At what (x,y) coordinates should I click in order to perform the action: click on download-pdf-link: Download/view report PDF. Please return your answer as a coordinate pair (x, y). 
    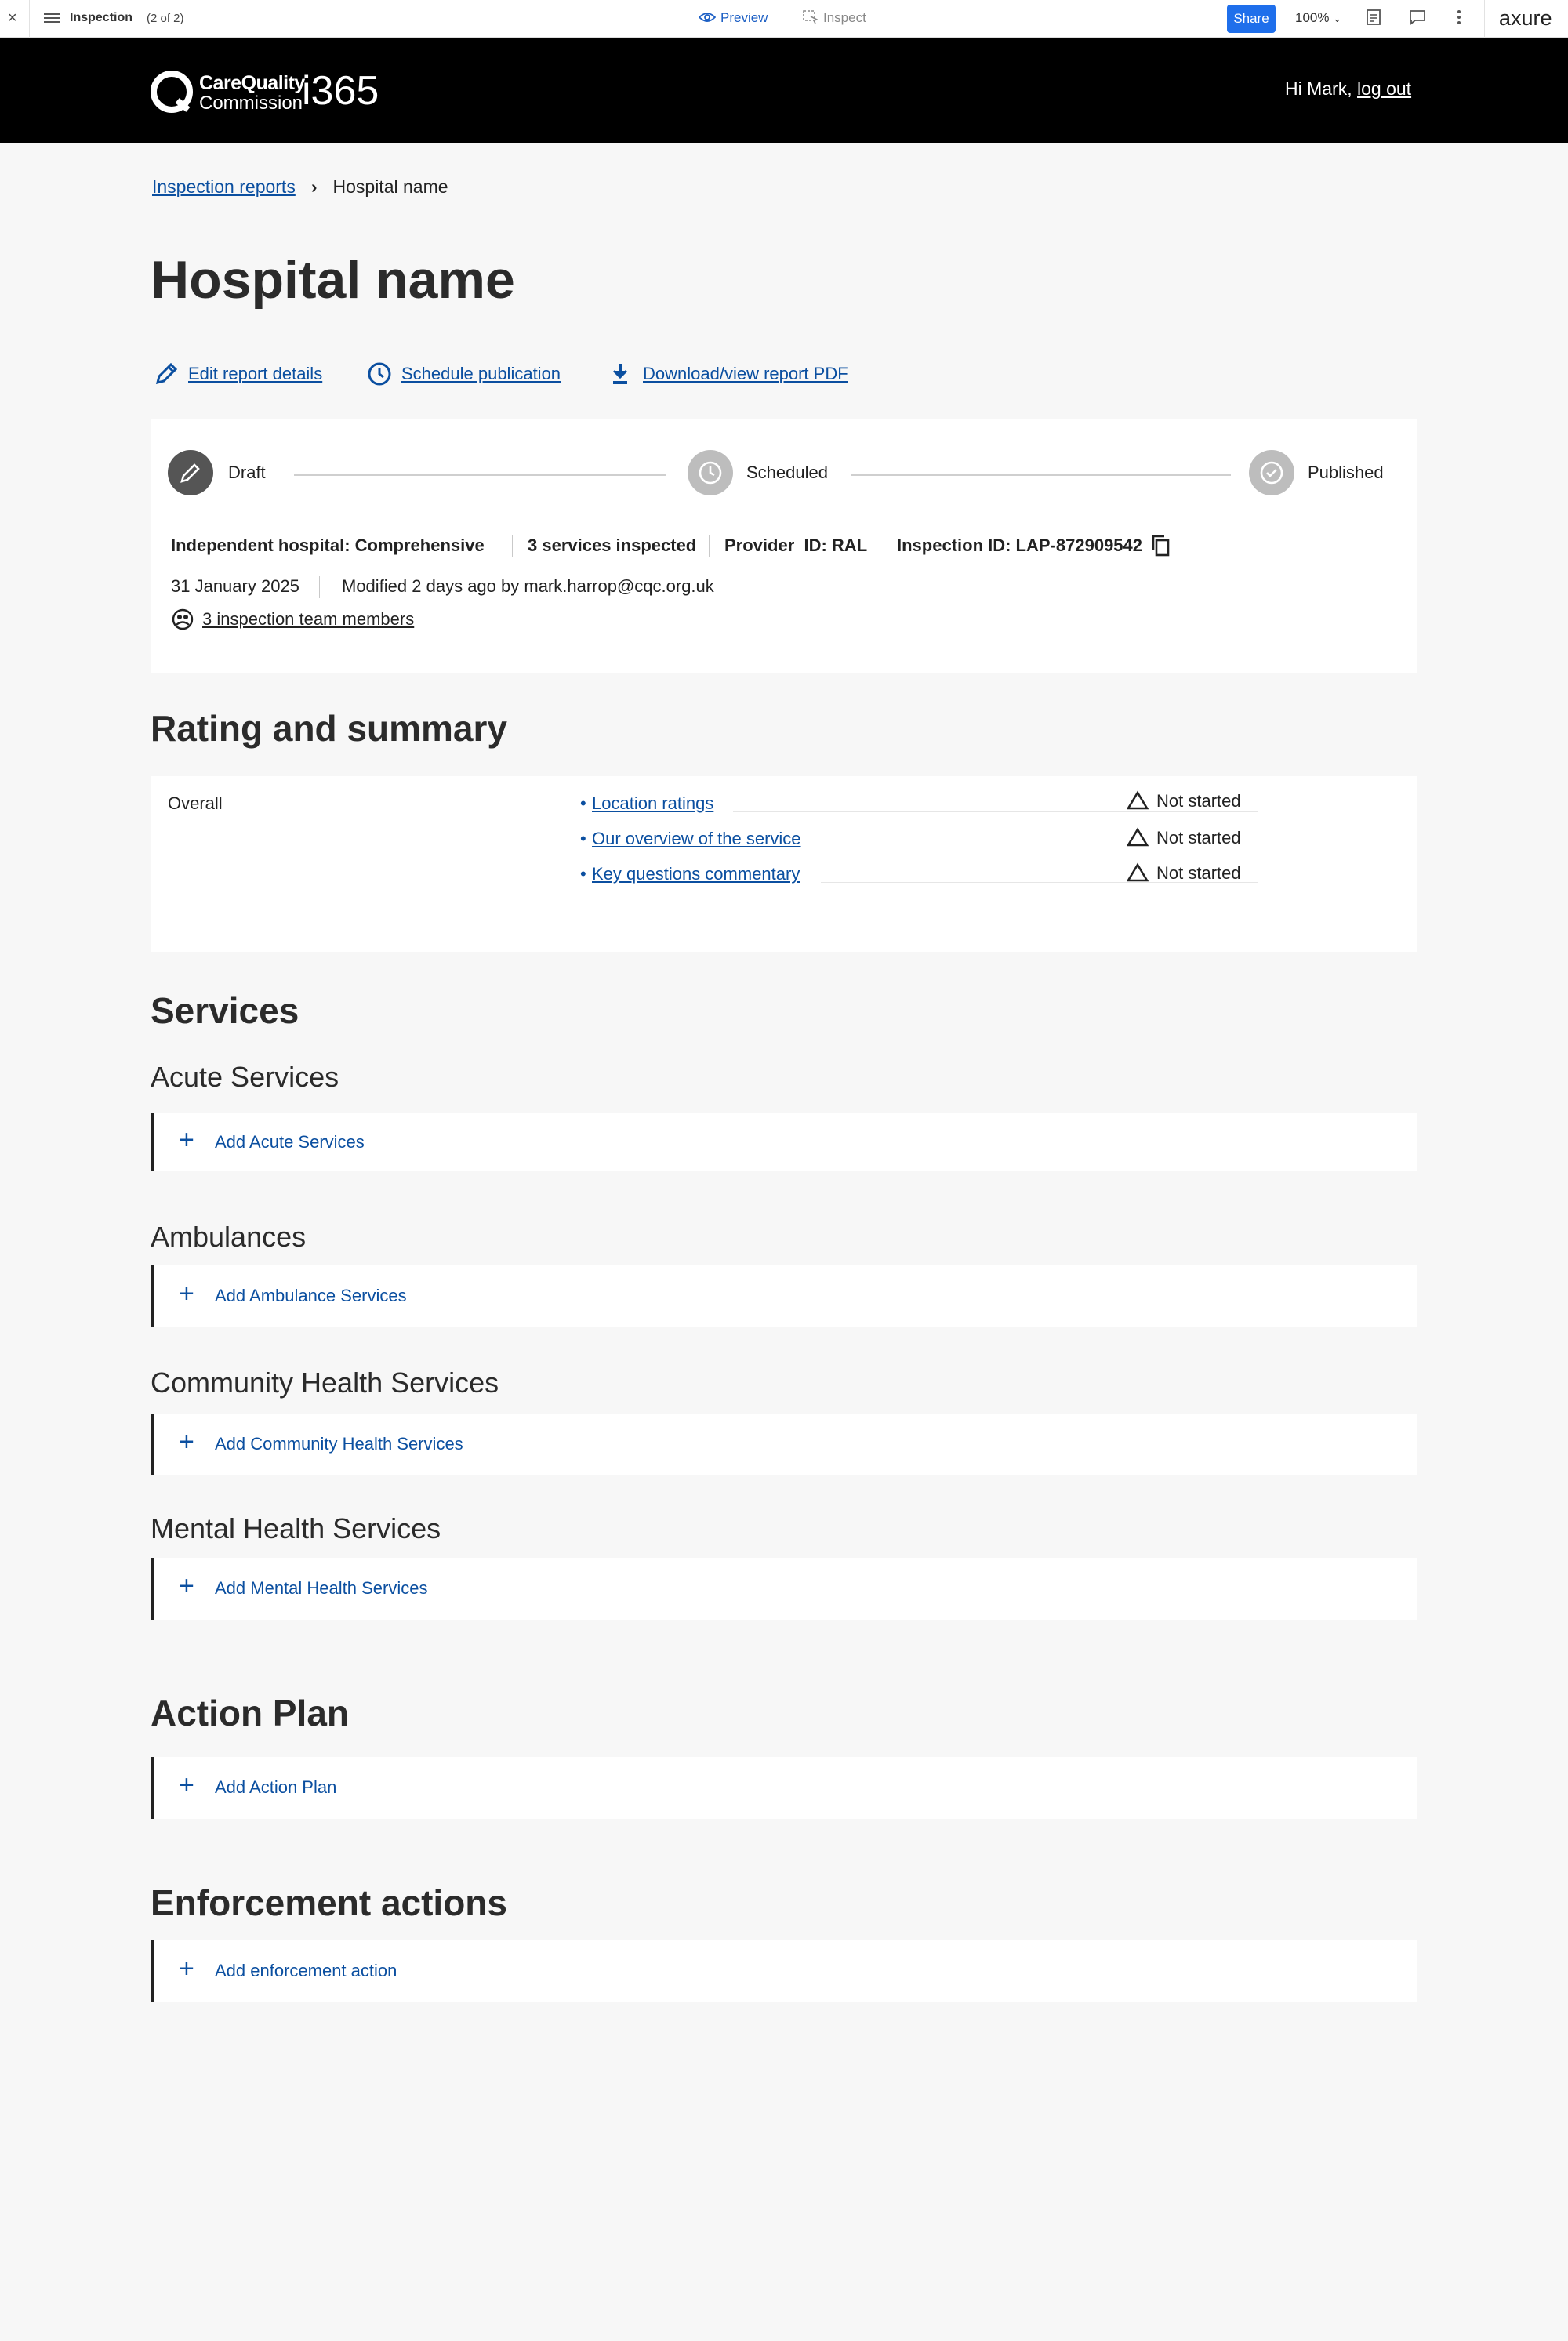
    Looking at the image, I should click on (745, 374).